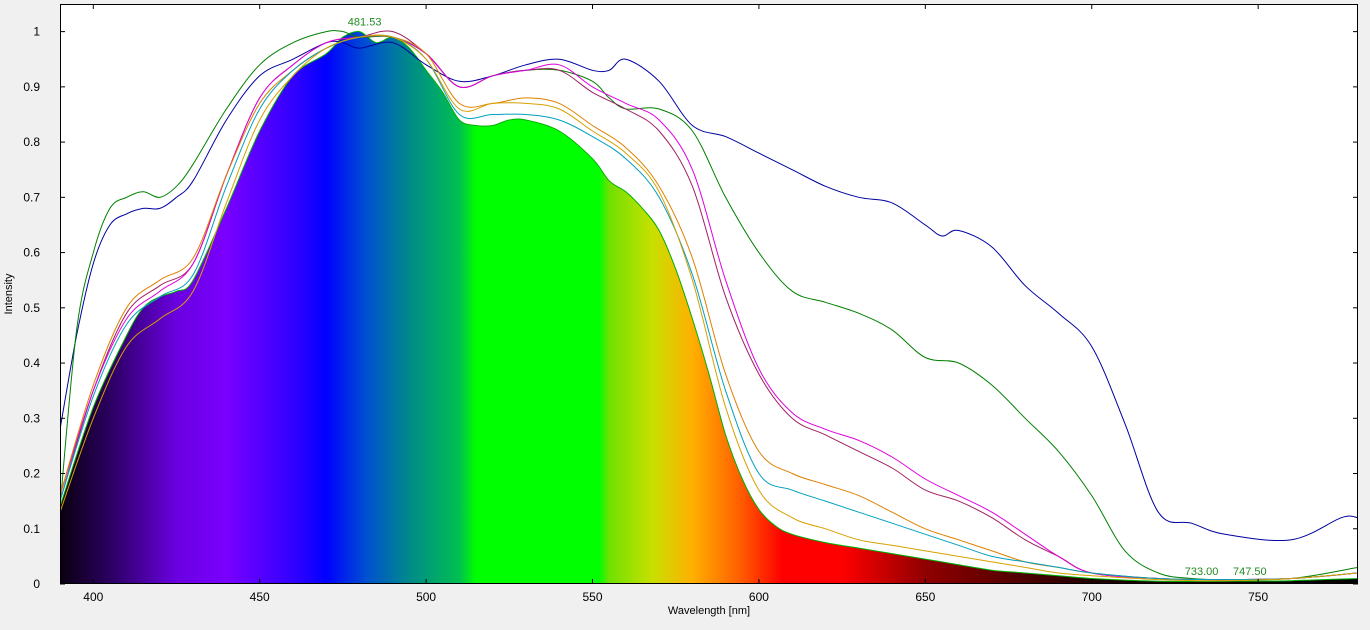 The image size is (1370, 630). I want to click on y-tick-label: 0.2, so click(31, 474).